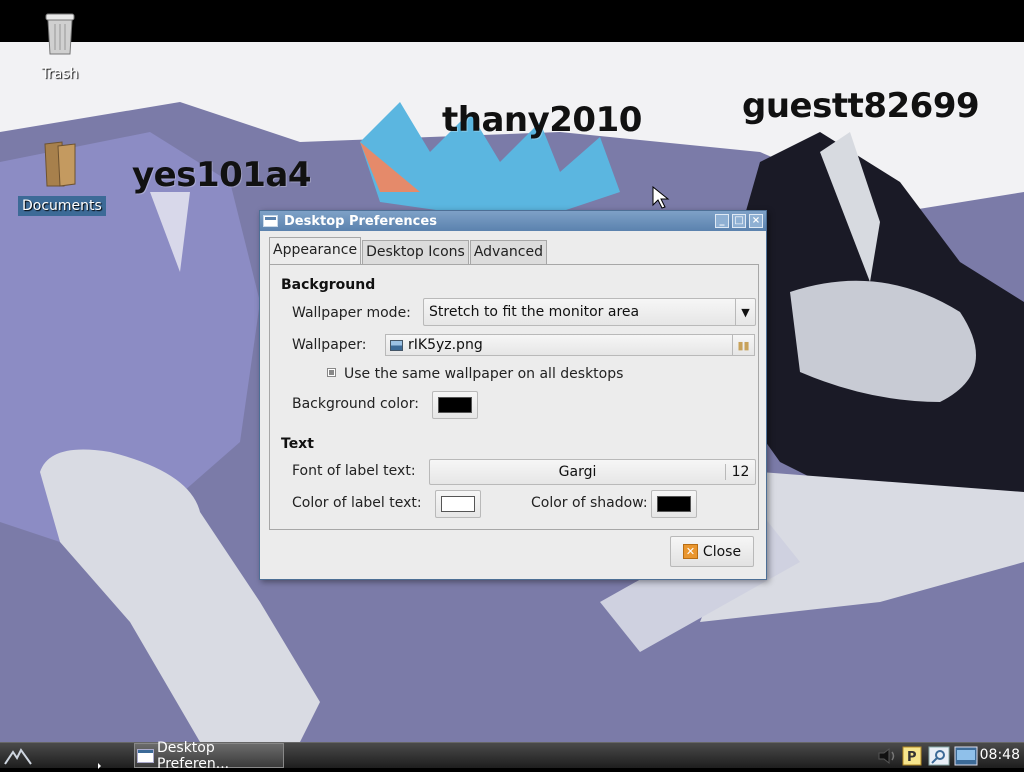 The height and width of the screenshot is (772, 1024). I want to click on close-icon: ✕, so click(690, 551).